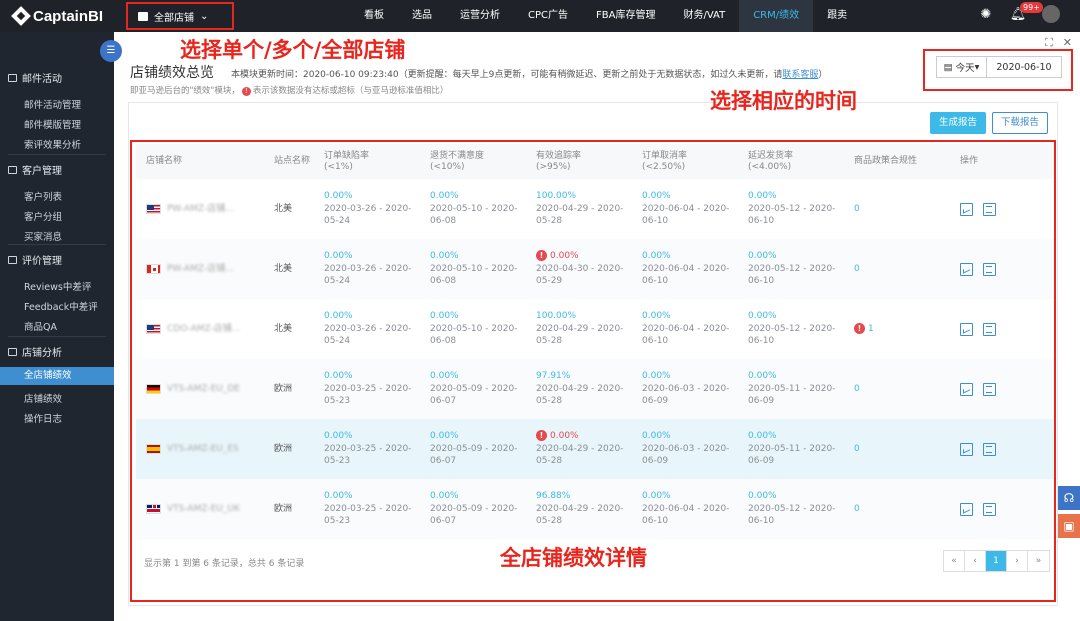 The height and width of the screenshot is (621, 1080). I want to click on metric-value-text: 97.91%, so click(553, 376).